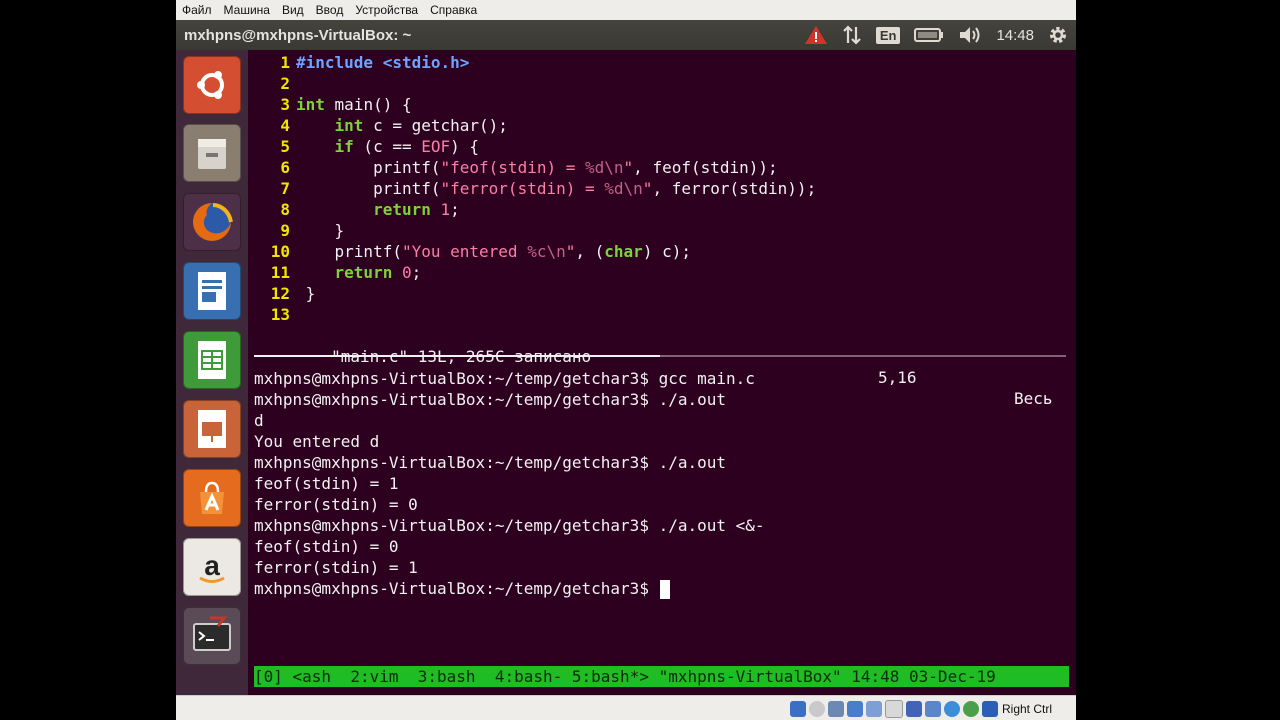 This screenshot has width=1280, height=720. I want to click on code-keyword: char, so click(623, 251).